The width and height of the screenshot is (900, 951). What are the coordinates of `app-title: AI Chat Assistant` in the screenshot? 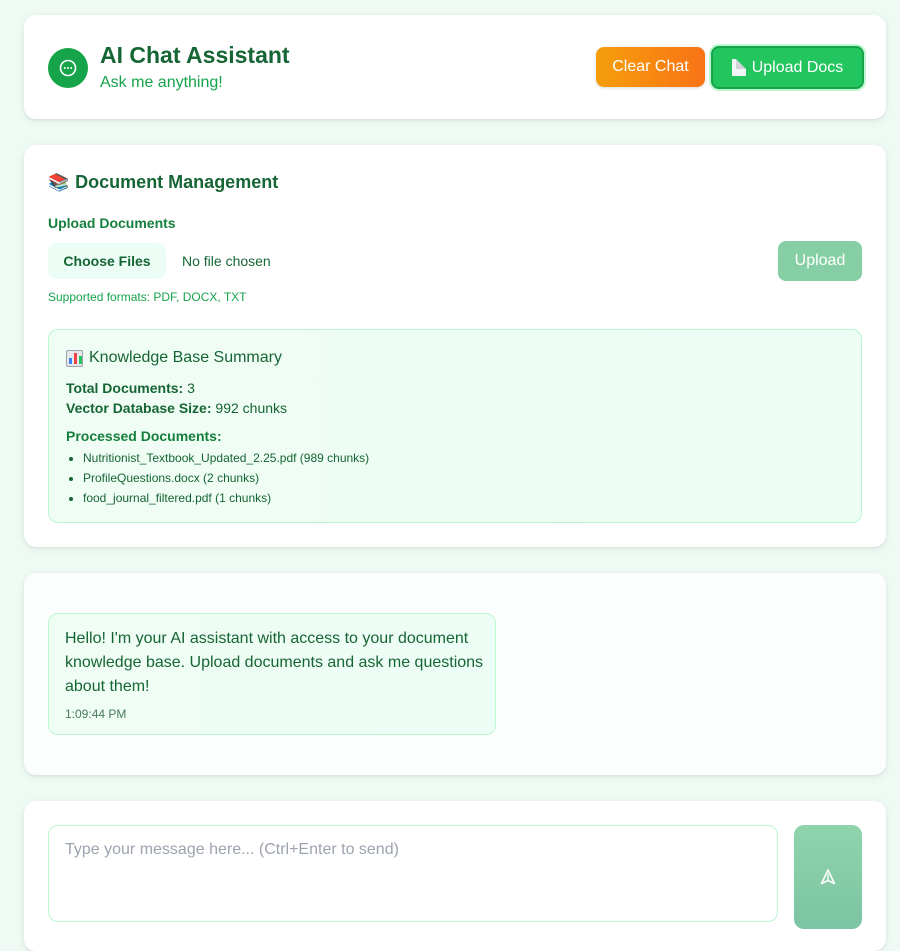 It's located at (195, 55).